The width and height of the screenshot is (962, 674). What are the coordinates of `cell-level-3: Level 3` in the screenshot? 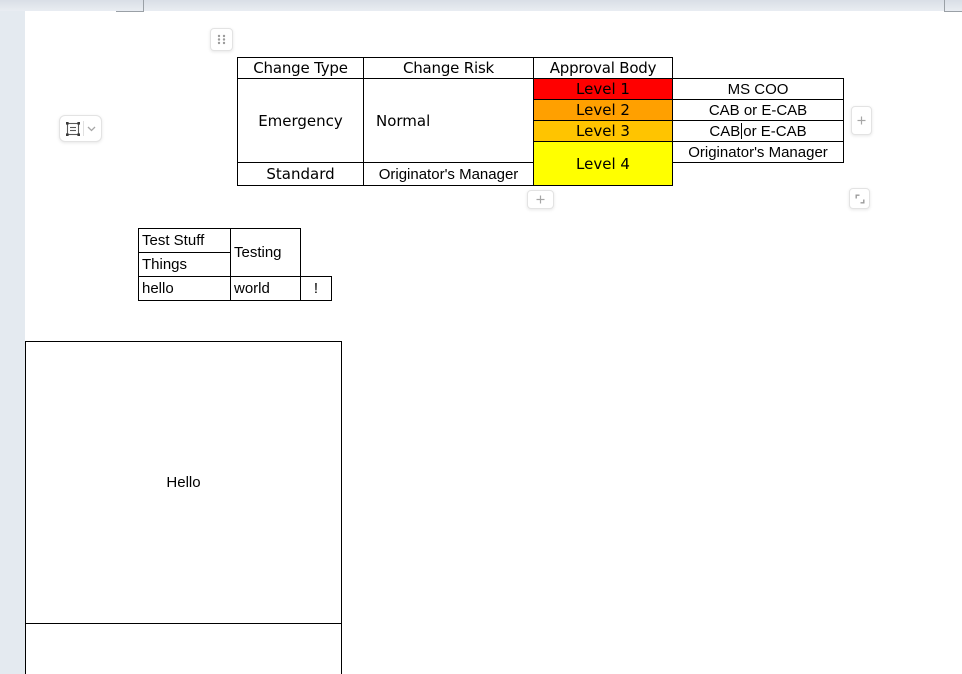 It's located at (603, 131).